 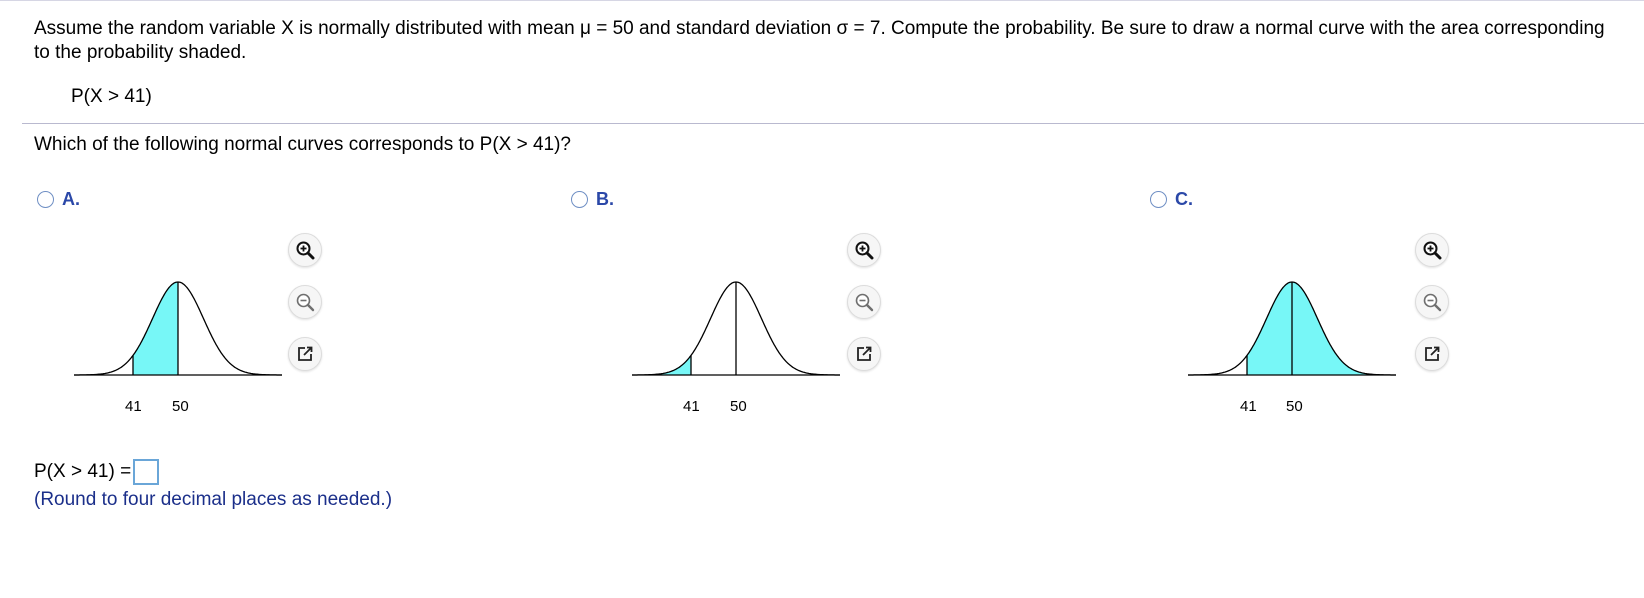 What do you see at coordinates (605, 199) in the screenshot?
I see `option-b-letter: B.` at bounding box center [605, 199].